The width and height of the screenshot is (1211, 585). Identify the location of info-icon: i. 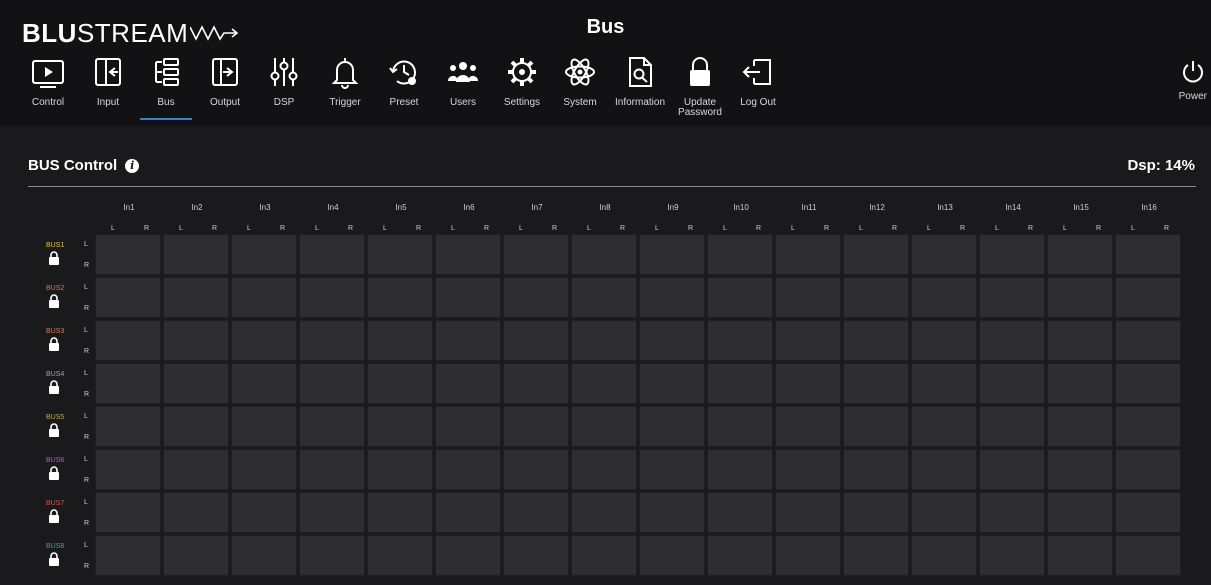
(132, 165).